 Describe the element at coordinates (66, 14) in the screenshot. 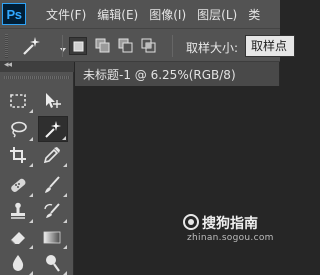

I see `menu-file: 文件(F)` at that location.